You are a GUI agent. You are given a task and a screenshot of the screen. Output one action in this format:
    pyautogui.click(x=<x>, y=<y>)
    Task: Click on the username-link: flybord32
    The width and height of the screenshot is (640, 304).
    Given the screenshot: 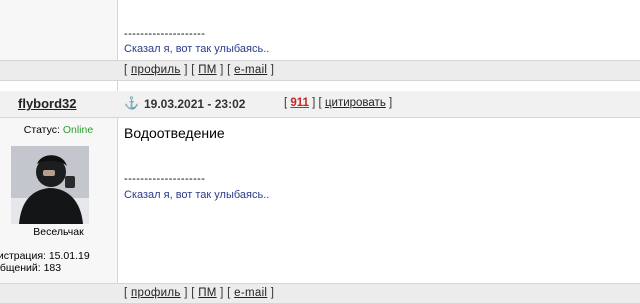 What is the action you would take?
    pyautogui.click(x=47, y=103)
    